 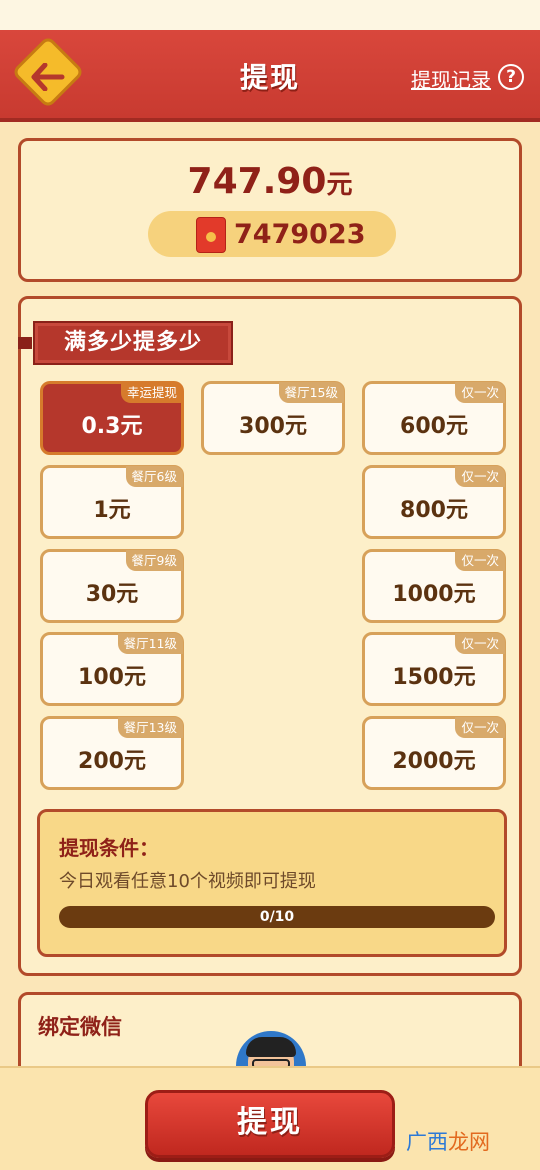 I want to click on bottom-bar: 提现 广西龙网, so click(x=270, y=1118).